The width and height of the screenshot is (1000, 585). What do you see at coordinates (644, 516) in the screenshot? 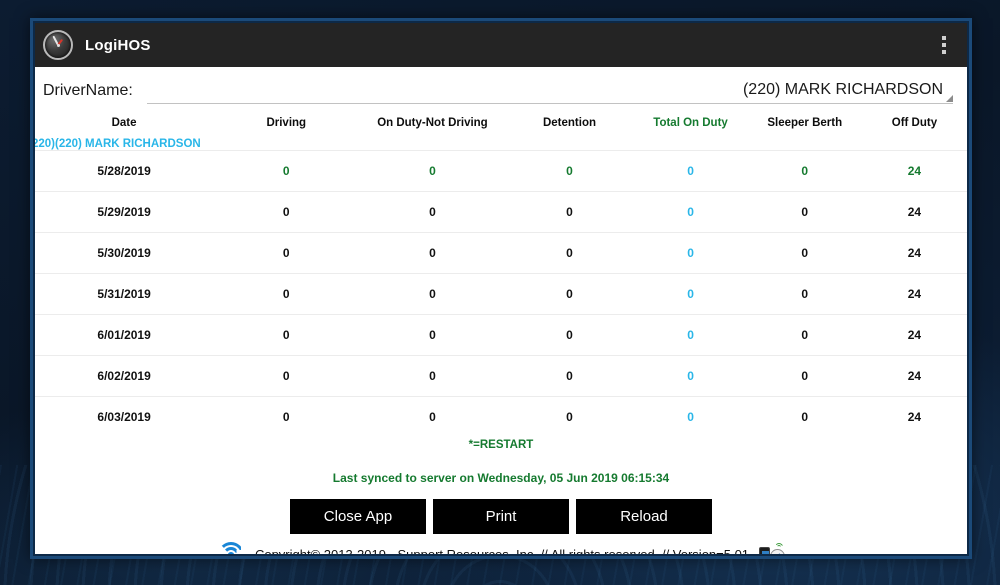
I see `reload-button: Reload` at bounding box center [644, 516].